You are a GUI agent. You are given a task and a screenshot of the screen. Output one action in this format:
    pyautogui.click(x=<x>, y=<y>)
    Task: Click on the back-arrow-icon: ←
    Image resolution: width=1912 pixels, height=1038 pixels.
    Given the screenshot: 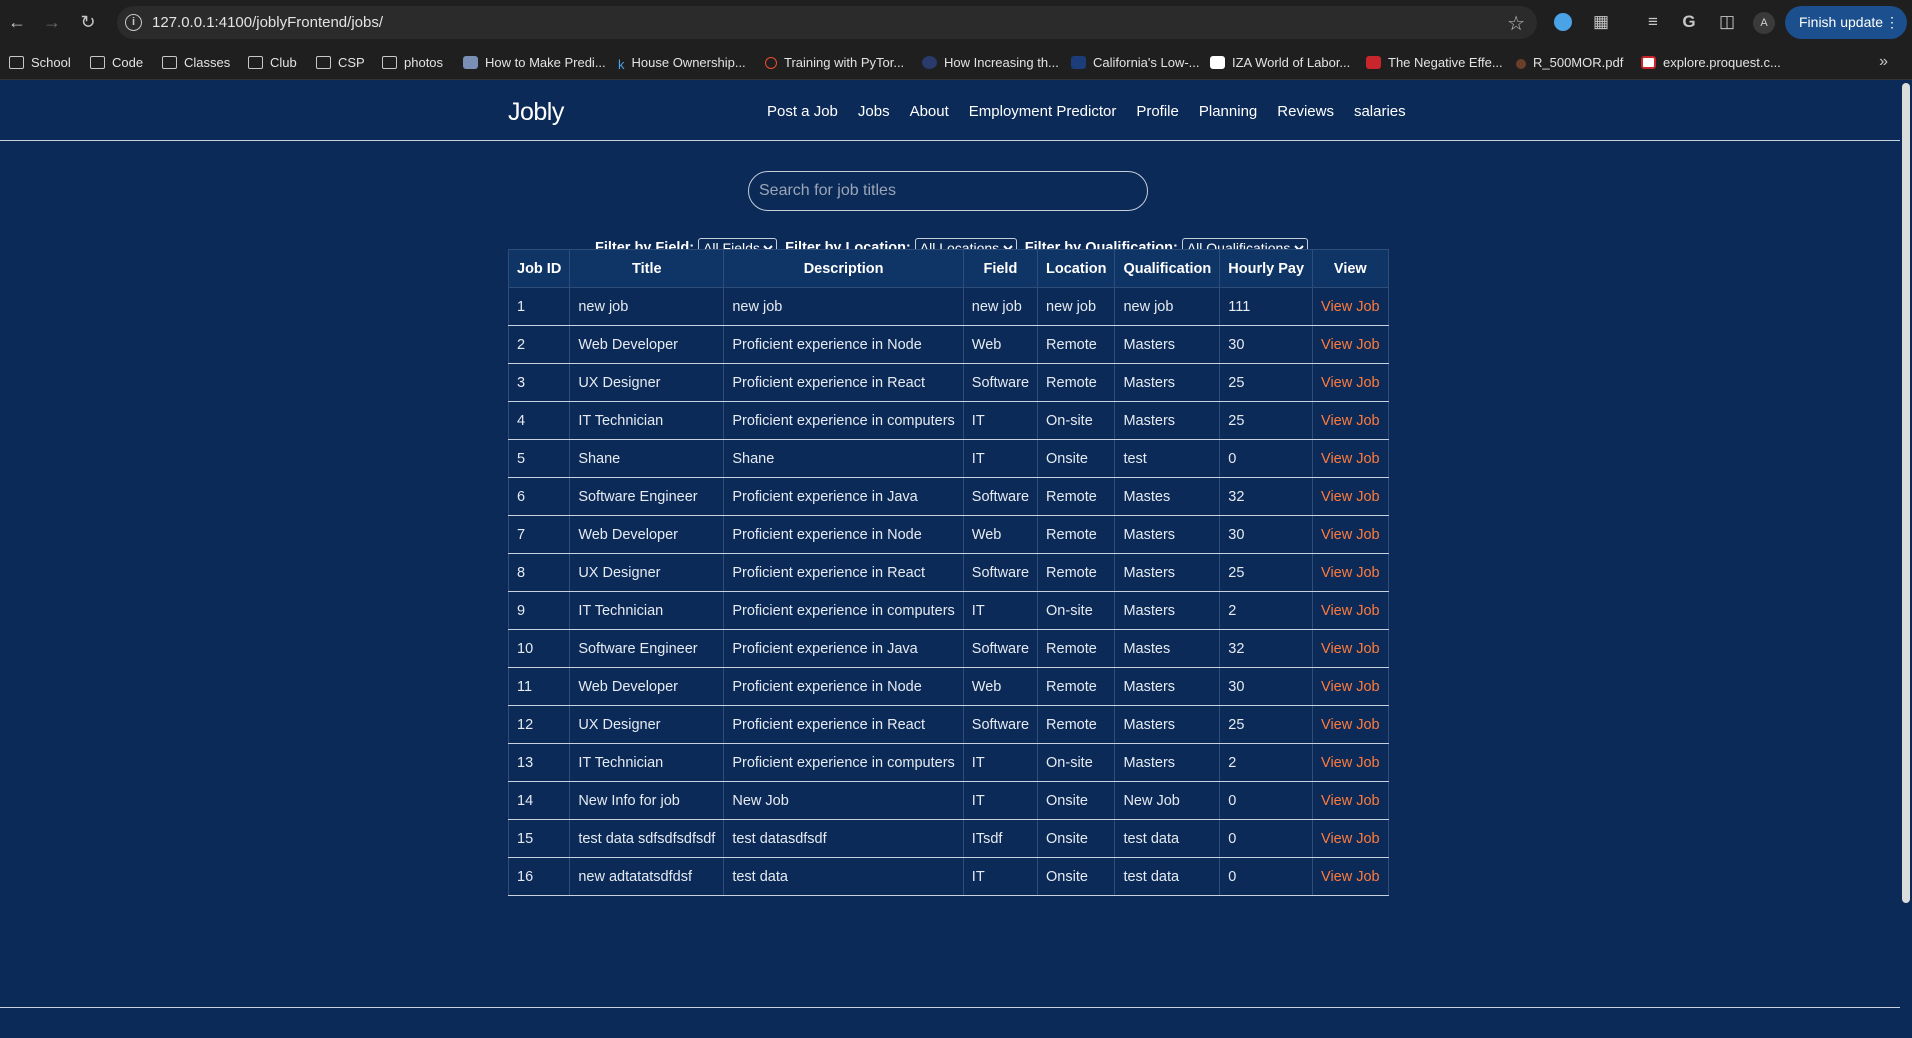 What is the action you would take?
    pyautogui.click(x=17, y=22)
    